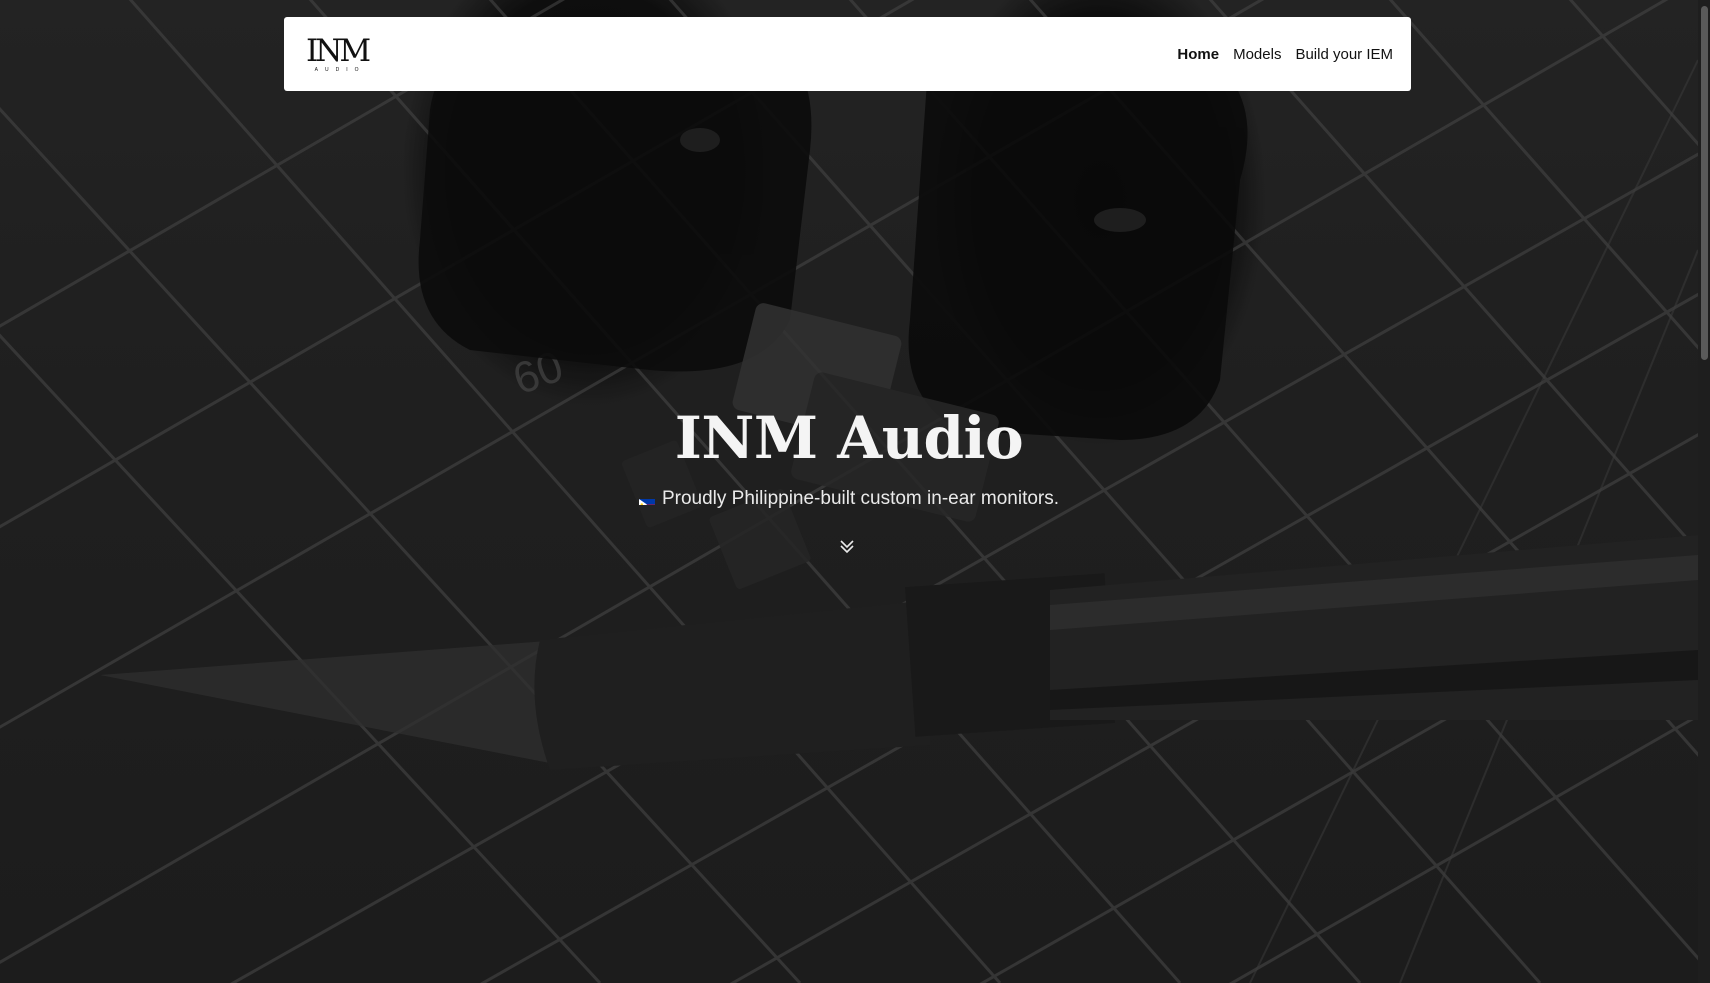 The height and width of the screenshot is (983, 1710). I want to click on site-logo: INM AUDIO, so click(338, 52).